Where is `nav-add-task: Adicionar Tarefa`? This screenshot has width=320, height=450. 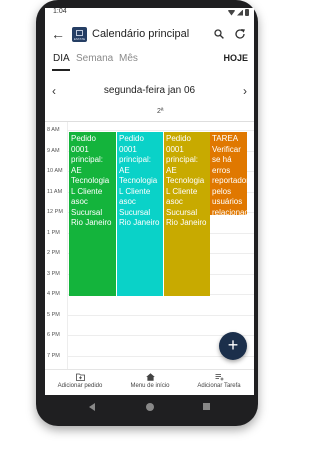 nav-add-task: Adicionar Tarefa is located at coordinates (219, 381).